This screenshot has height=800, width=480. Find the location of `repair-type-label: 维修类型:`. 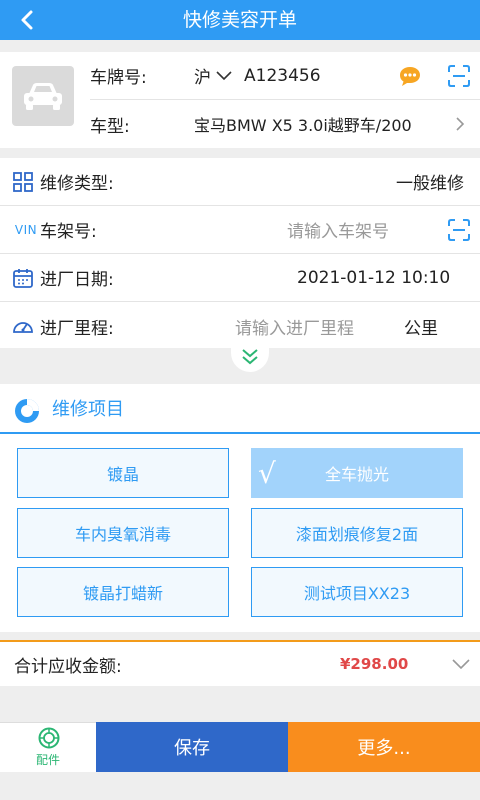

repair-type-label: 维修类型: is located at coordinates (77, 184).